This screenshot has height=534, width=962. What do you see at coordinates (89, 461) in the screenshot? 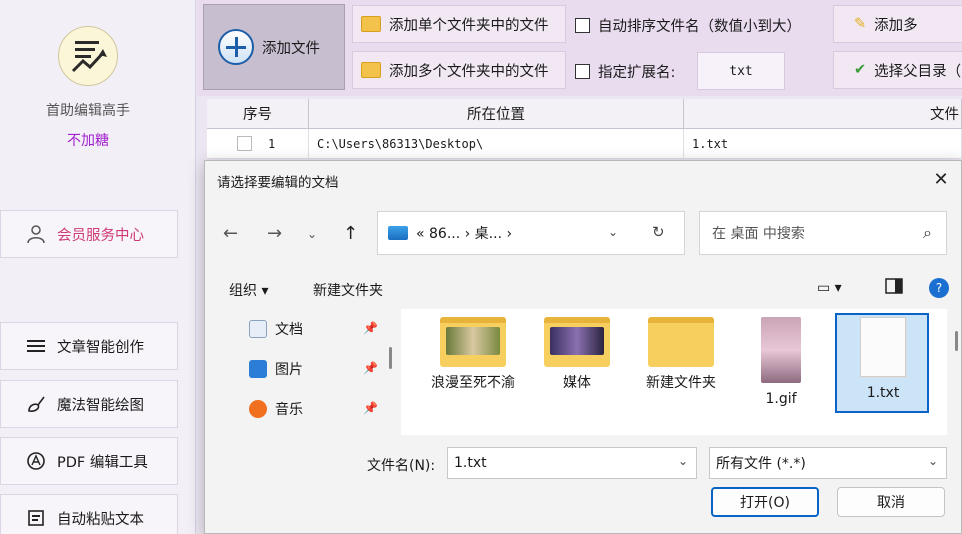
I see `sidebar-item-pdf: PDF 编辑工具` at bounding box center [89, 461].